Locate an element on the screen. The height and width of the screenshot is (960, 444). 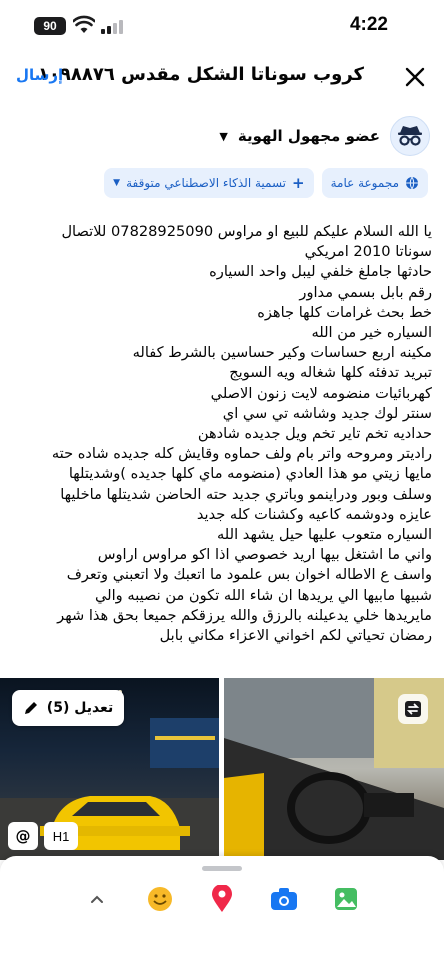
group-title: كروب سوناتا الشكل مقدس ١٠٩٨٨٧٦ is located at coordinates (200, 74).